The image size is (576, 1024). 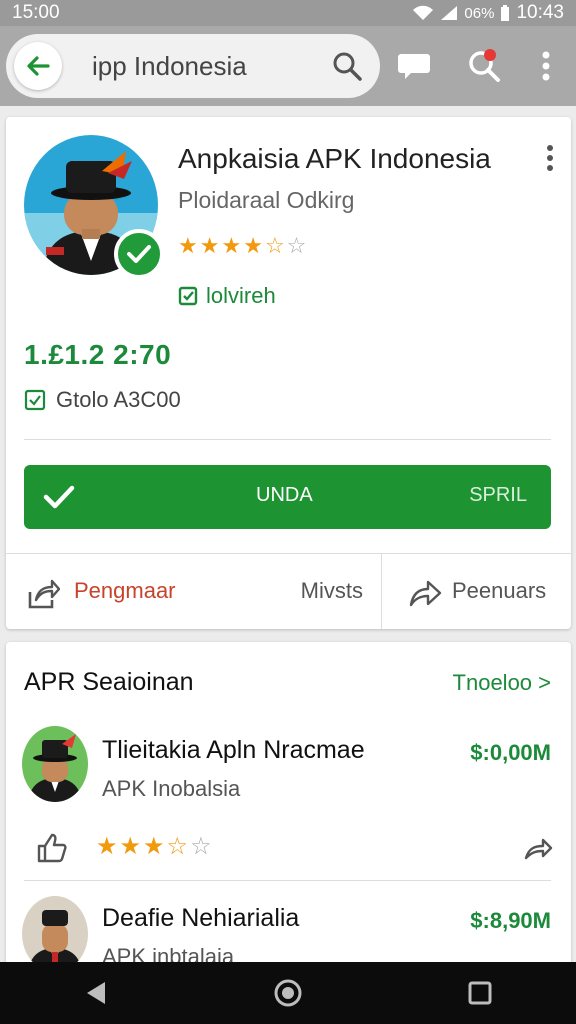 I want to click on app-subtitle: APK Inobalsia, so click(x=171, y=788).